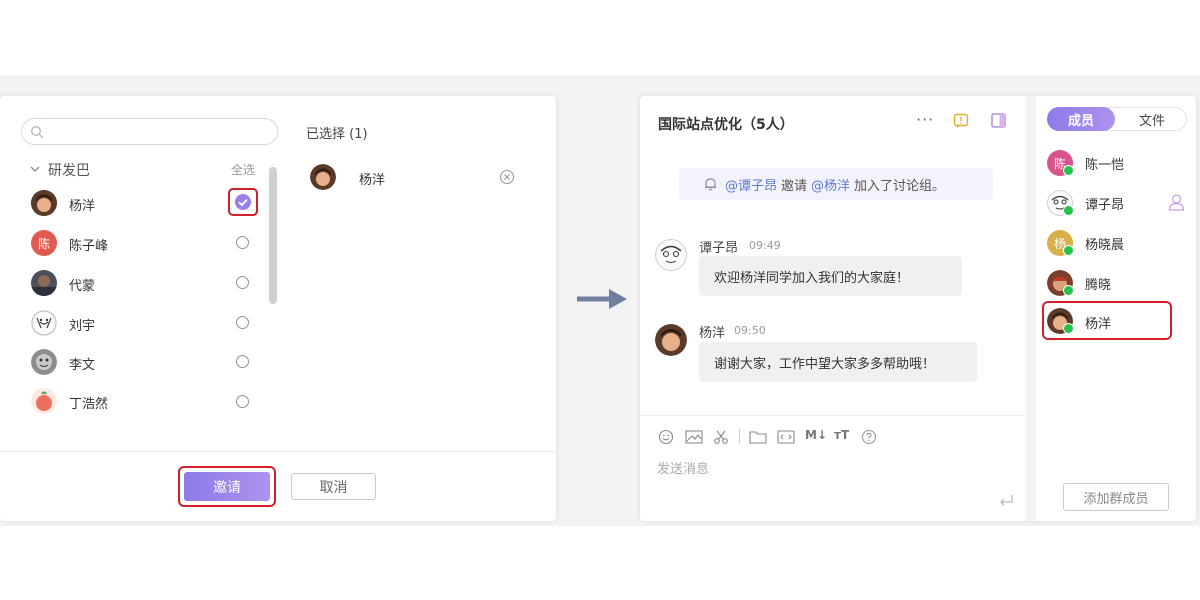 This screenshot has height=600, width=1200. Describe the element at coordinates (1117, 119) in the screenshot. I see `members-tabs: 成员 文件` at that location.